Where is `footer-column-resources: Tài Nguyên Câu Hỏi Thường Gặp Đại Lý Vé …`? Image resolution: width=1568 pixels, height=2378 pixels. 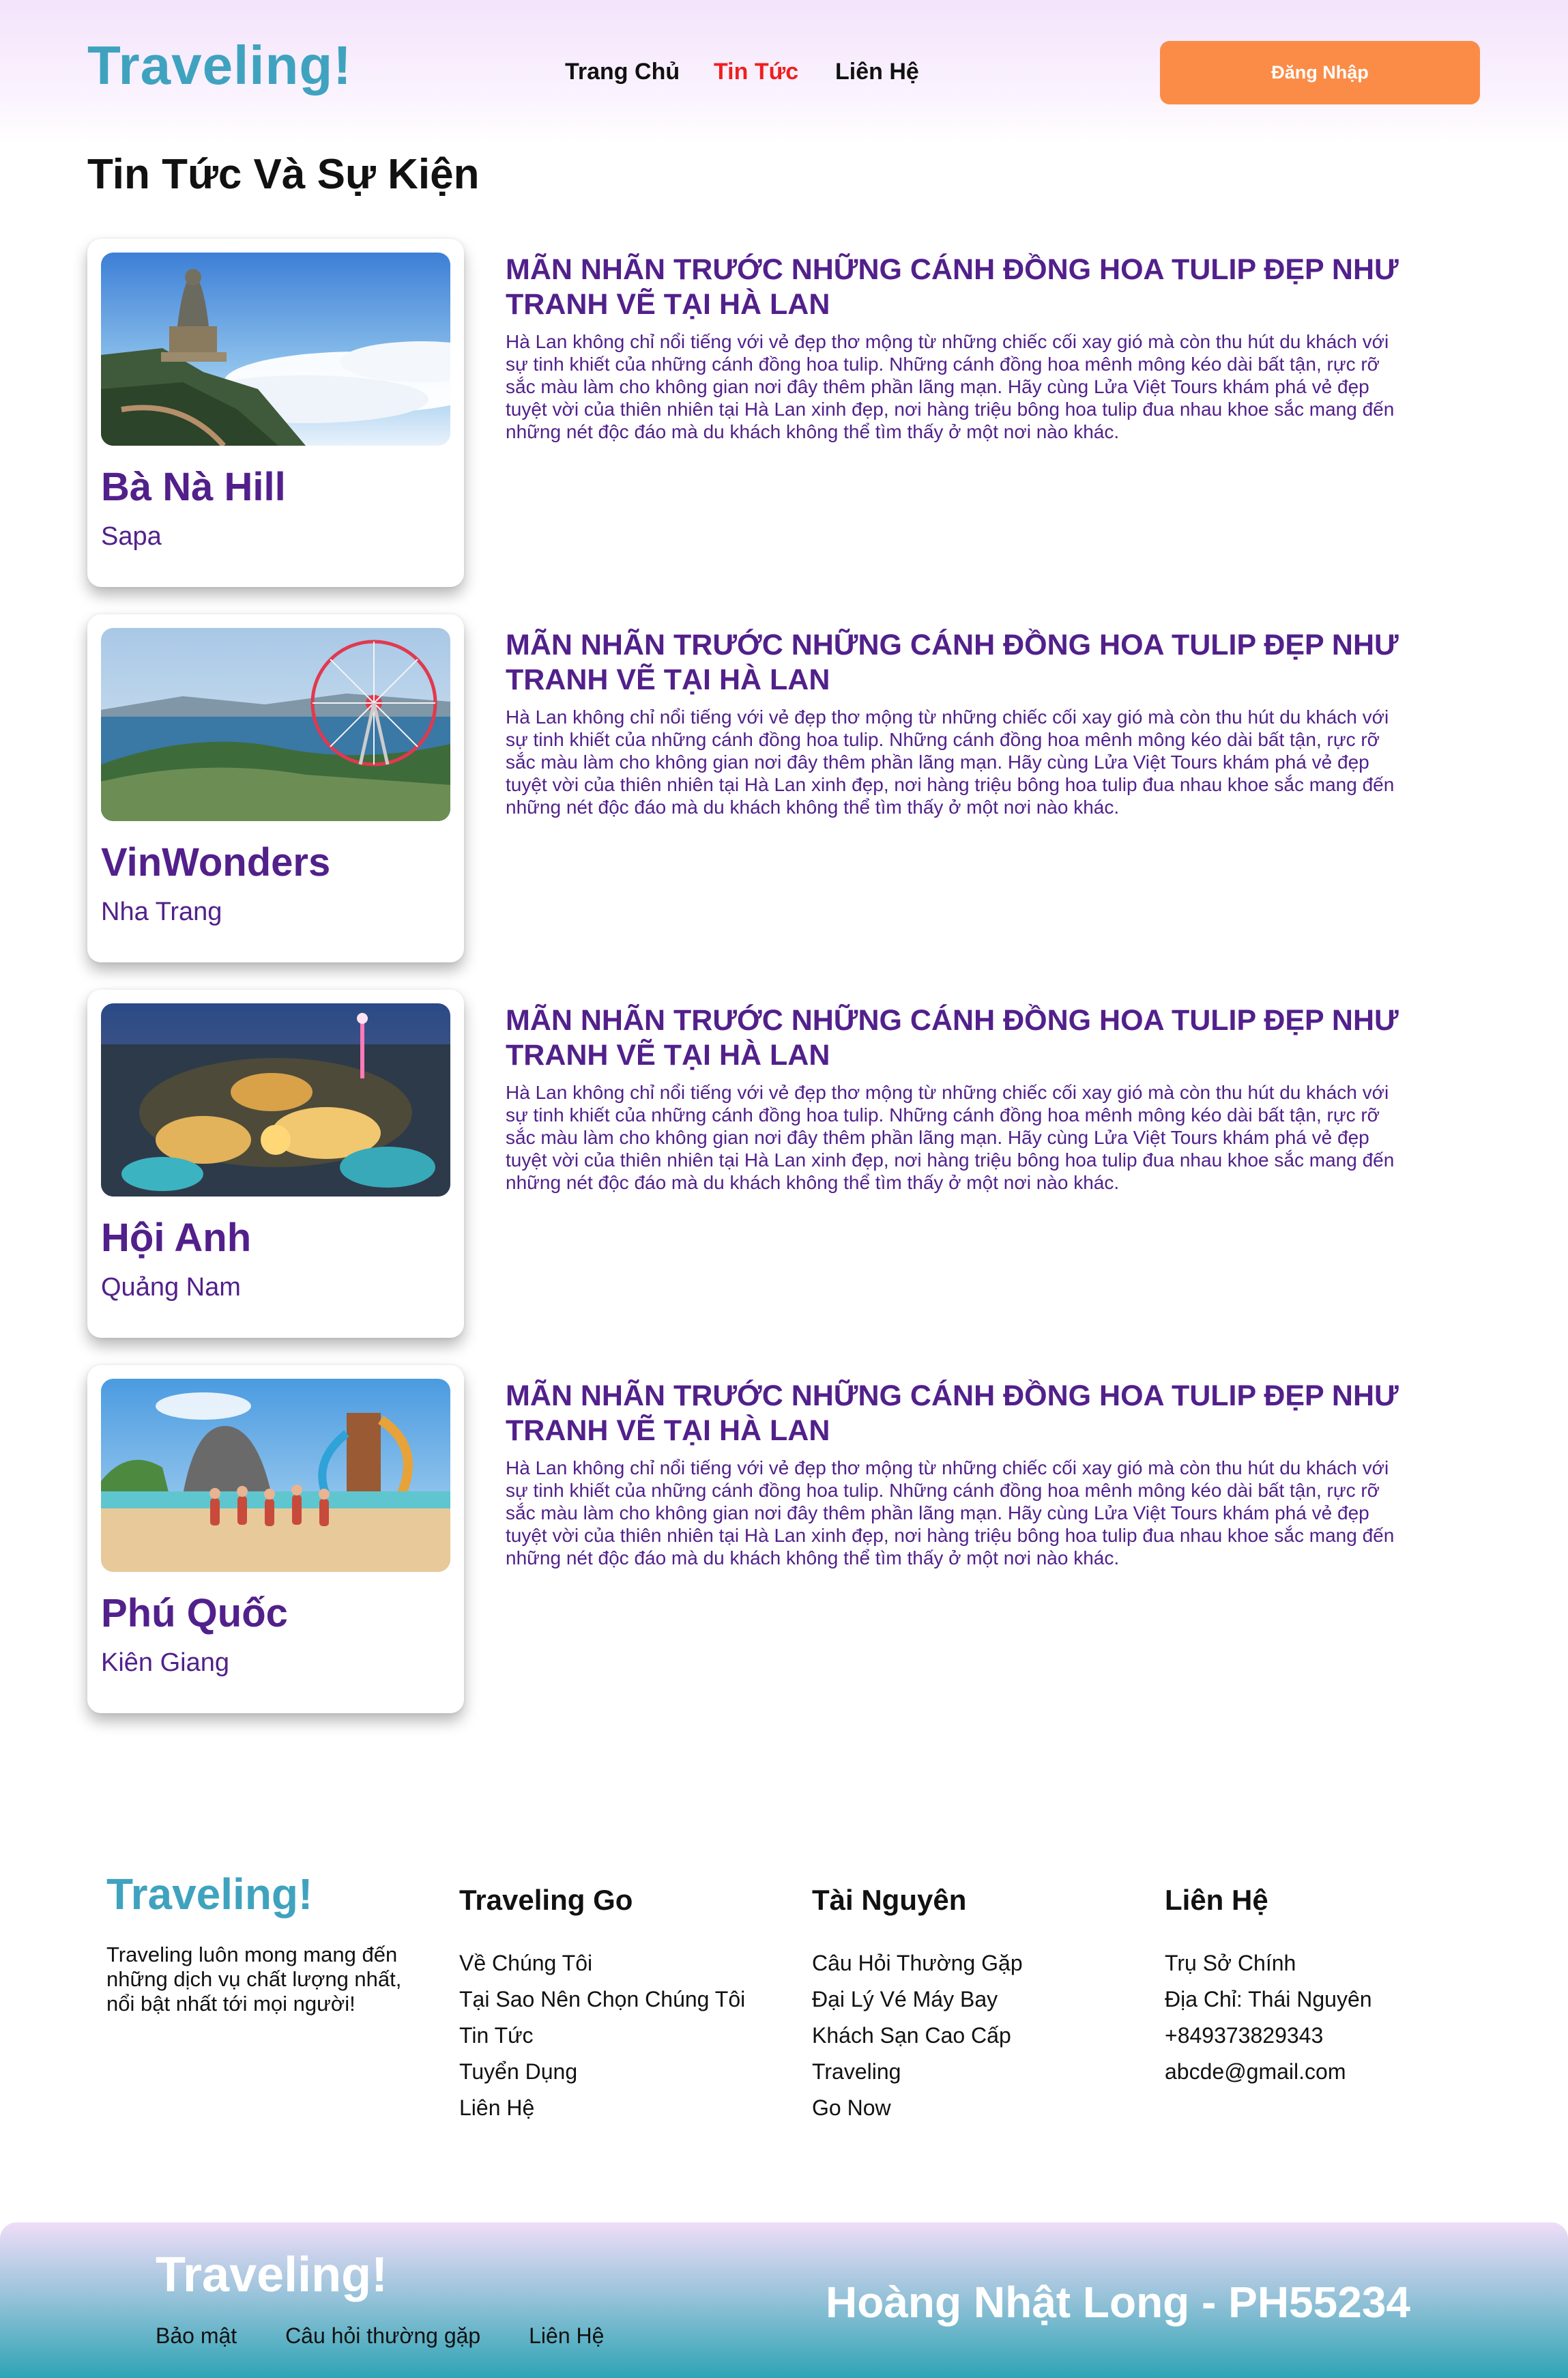 footer-column-resources: Tài Nguyên Câu Hỏi Thường Gặp Đại Lý Vé … is located at coordinates (917, 2005).